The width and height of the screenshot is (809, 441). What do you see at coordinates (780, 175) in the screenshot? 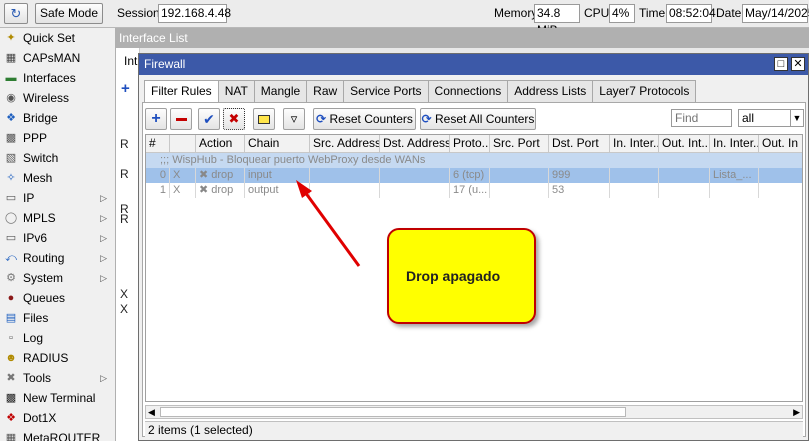
I see `rule-out-interface-list` at bounding box center [780, 175].